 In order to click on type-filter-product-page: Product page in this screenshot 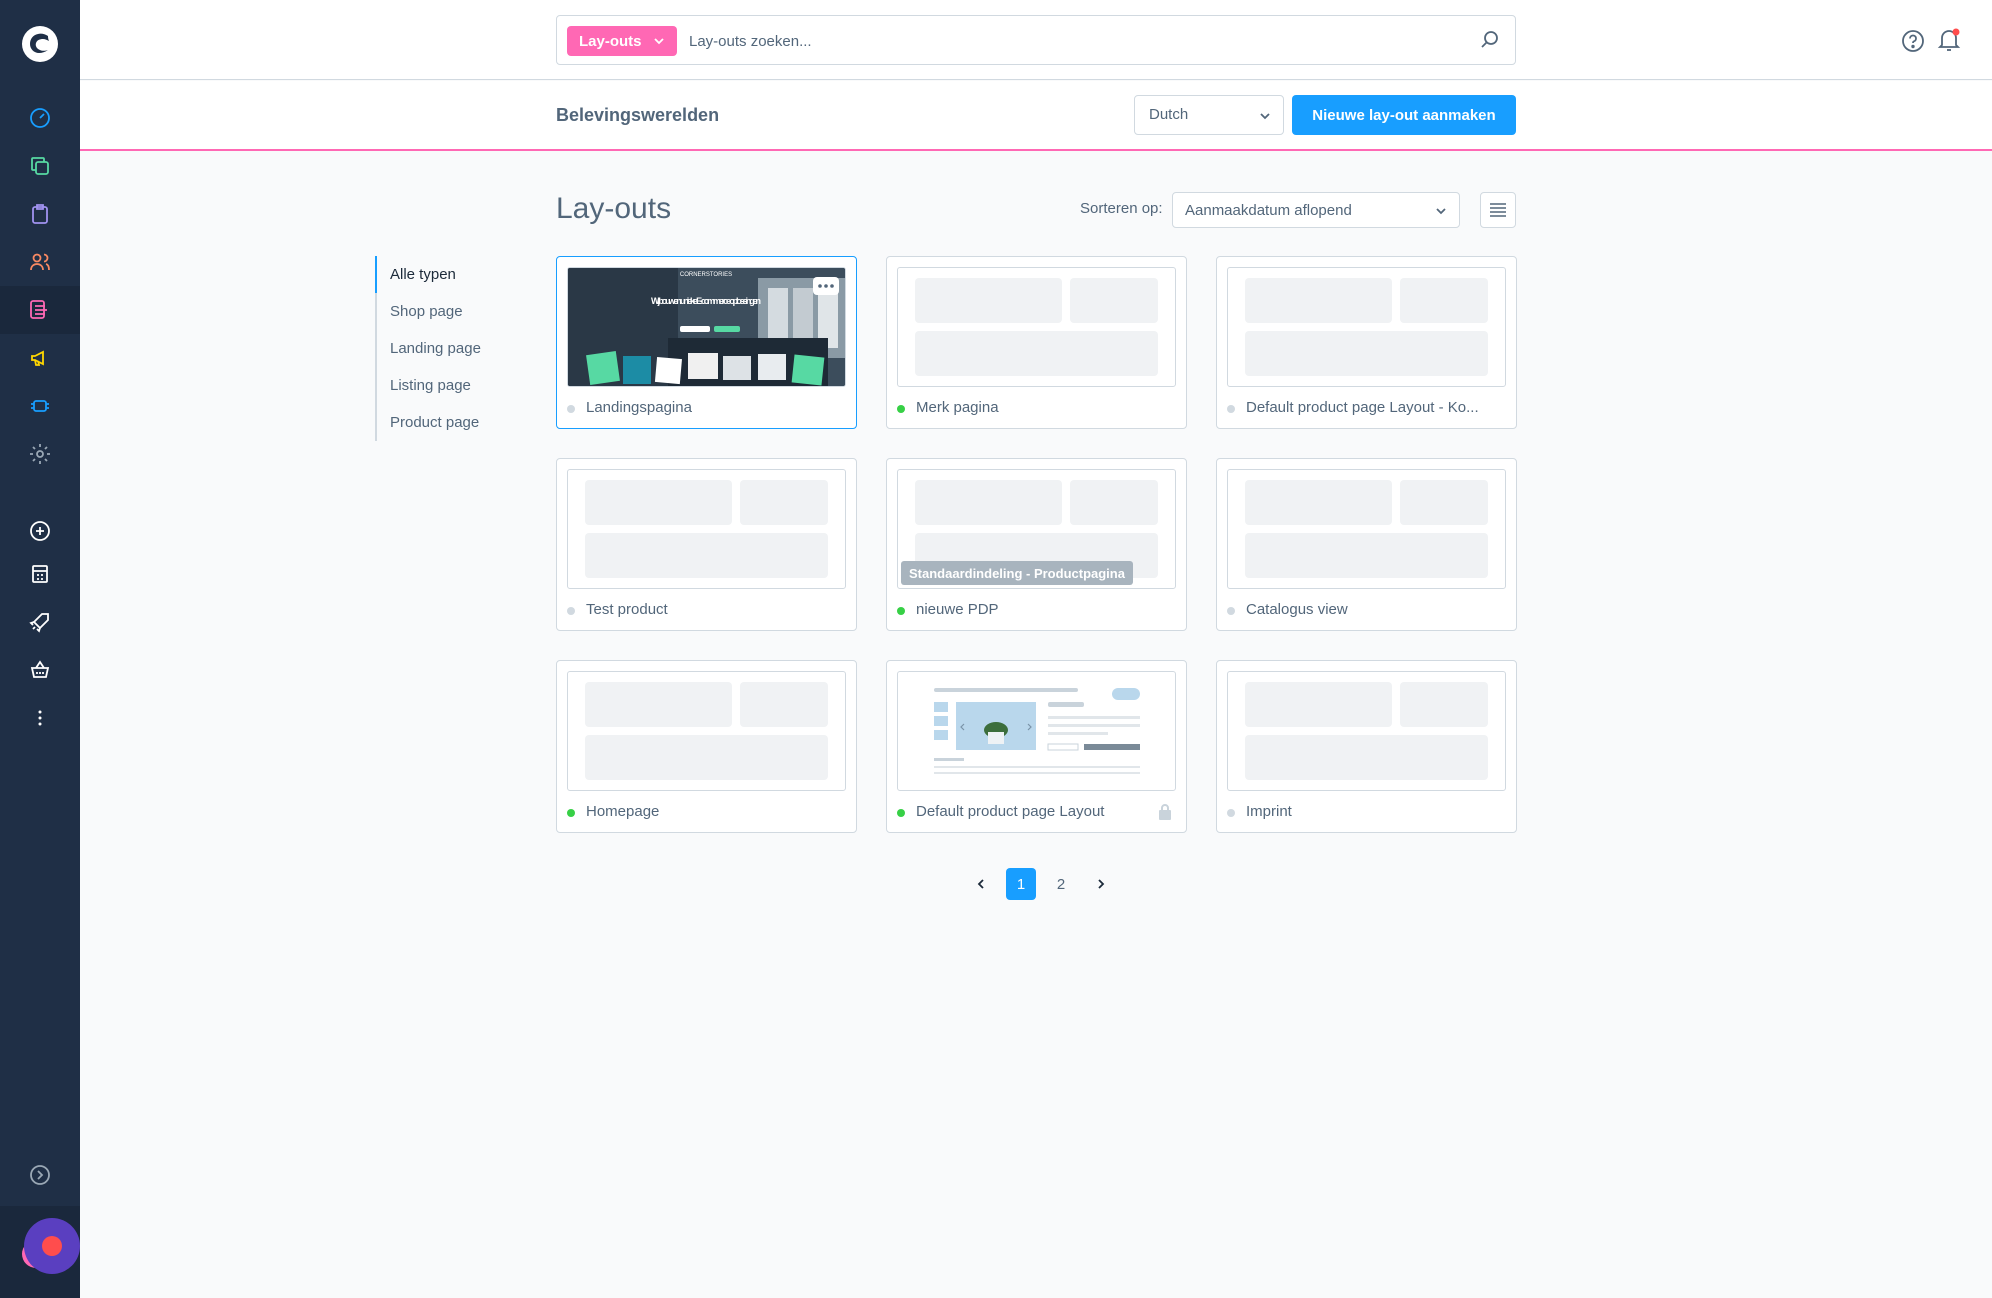, I will do `click(446, 422)`.